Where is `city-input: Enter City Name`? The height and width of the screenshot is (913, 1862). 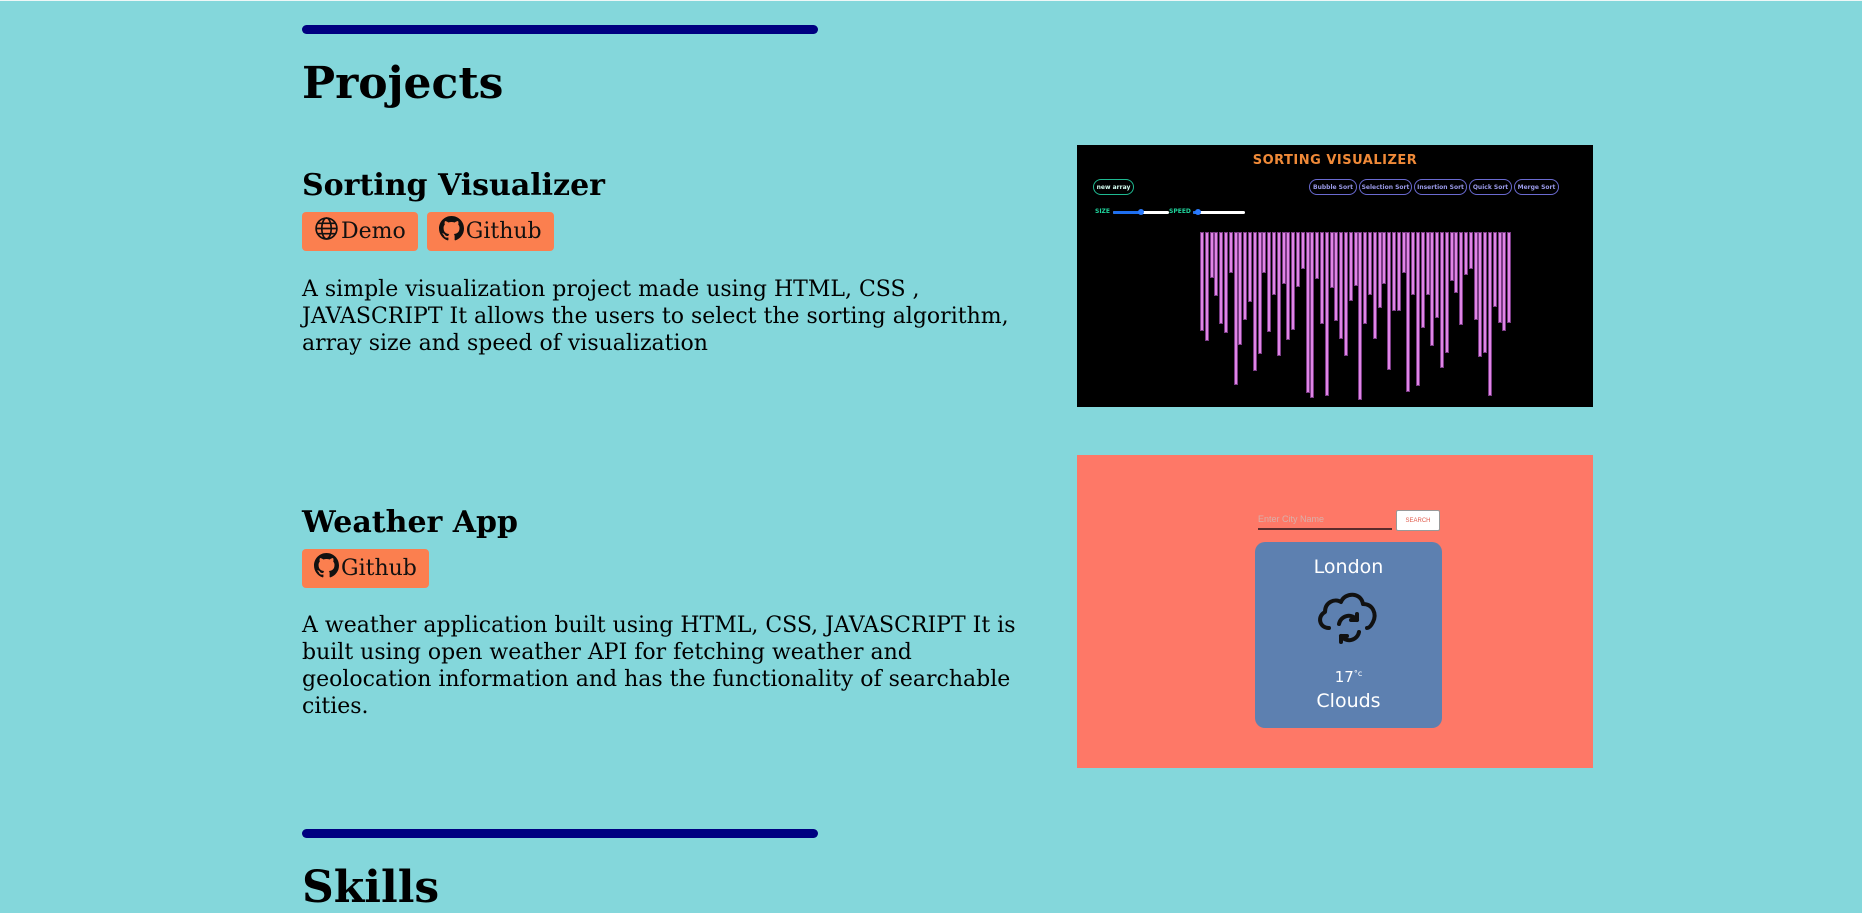 city-input: Enter City Name is located at coordinates (1325, 521).